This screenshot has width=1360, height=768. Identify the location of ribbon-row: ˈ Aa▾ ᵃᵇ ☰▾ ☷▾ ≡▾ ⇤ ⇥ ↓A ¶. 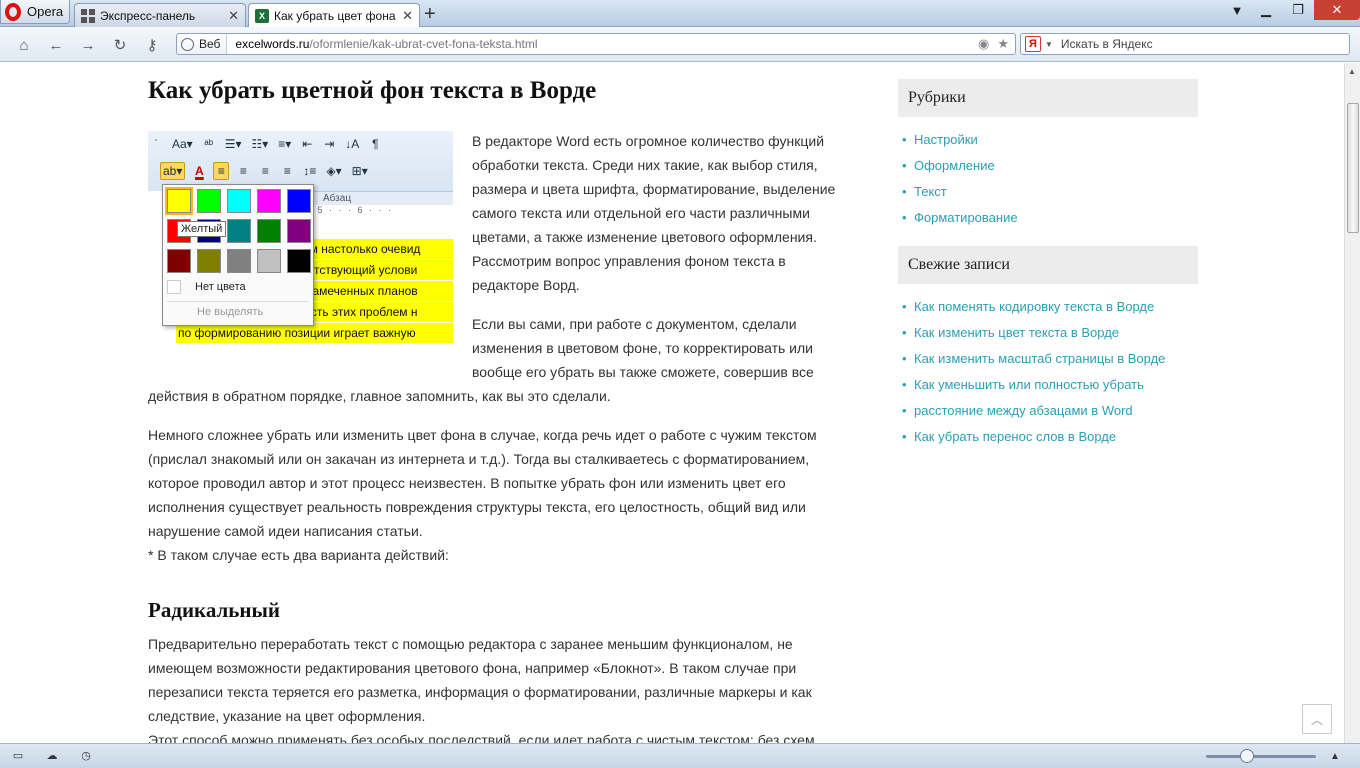
(265, 144).